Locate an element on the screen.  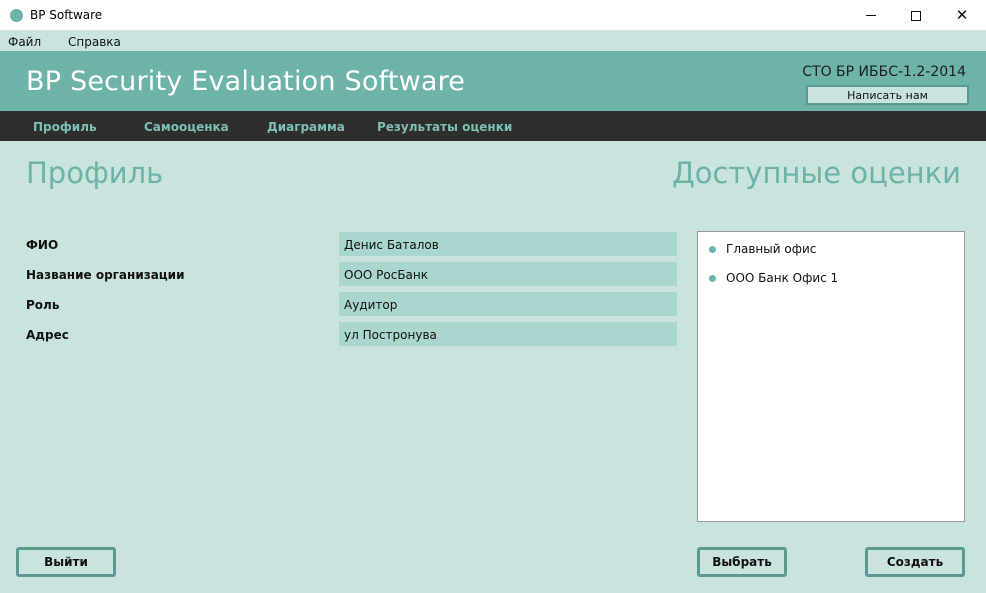
tab-results: Результаты оценки is located at coordinates (444, 127).